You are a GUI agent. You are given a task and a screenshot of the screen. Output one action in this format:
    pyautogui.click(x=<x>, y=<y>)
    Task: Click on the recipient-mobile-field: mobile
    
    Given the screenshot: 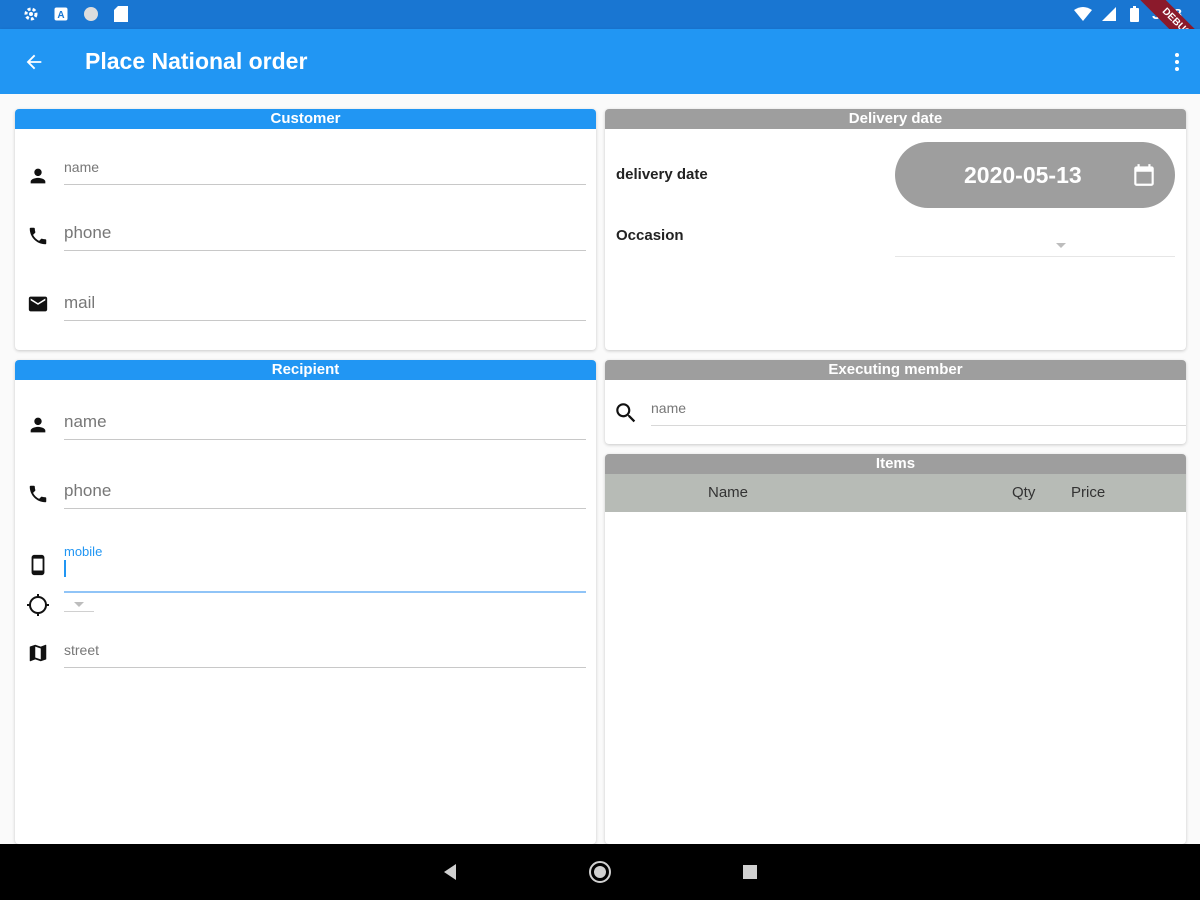 What is the action you would take?
    pyautogui.click(x=305, y=570)
    